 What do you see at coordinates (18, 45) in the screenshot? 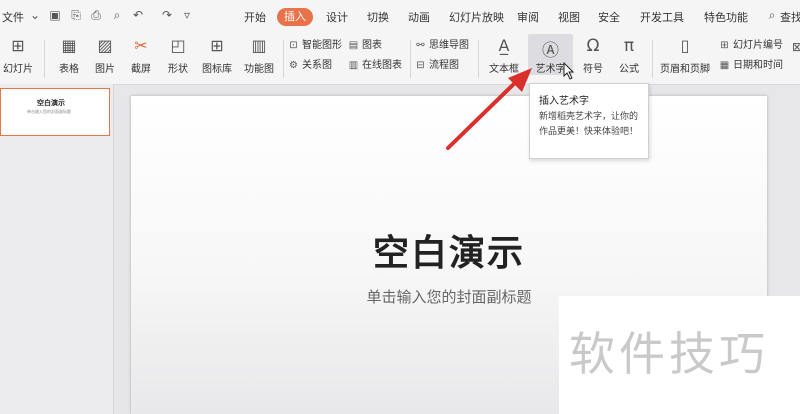
I see `new-slide-icon: ⊞` at bounding box center [18, 45].